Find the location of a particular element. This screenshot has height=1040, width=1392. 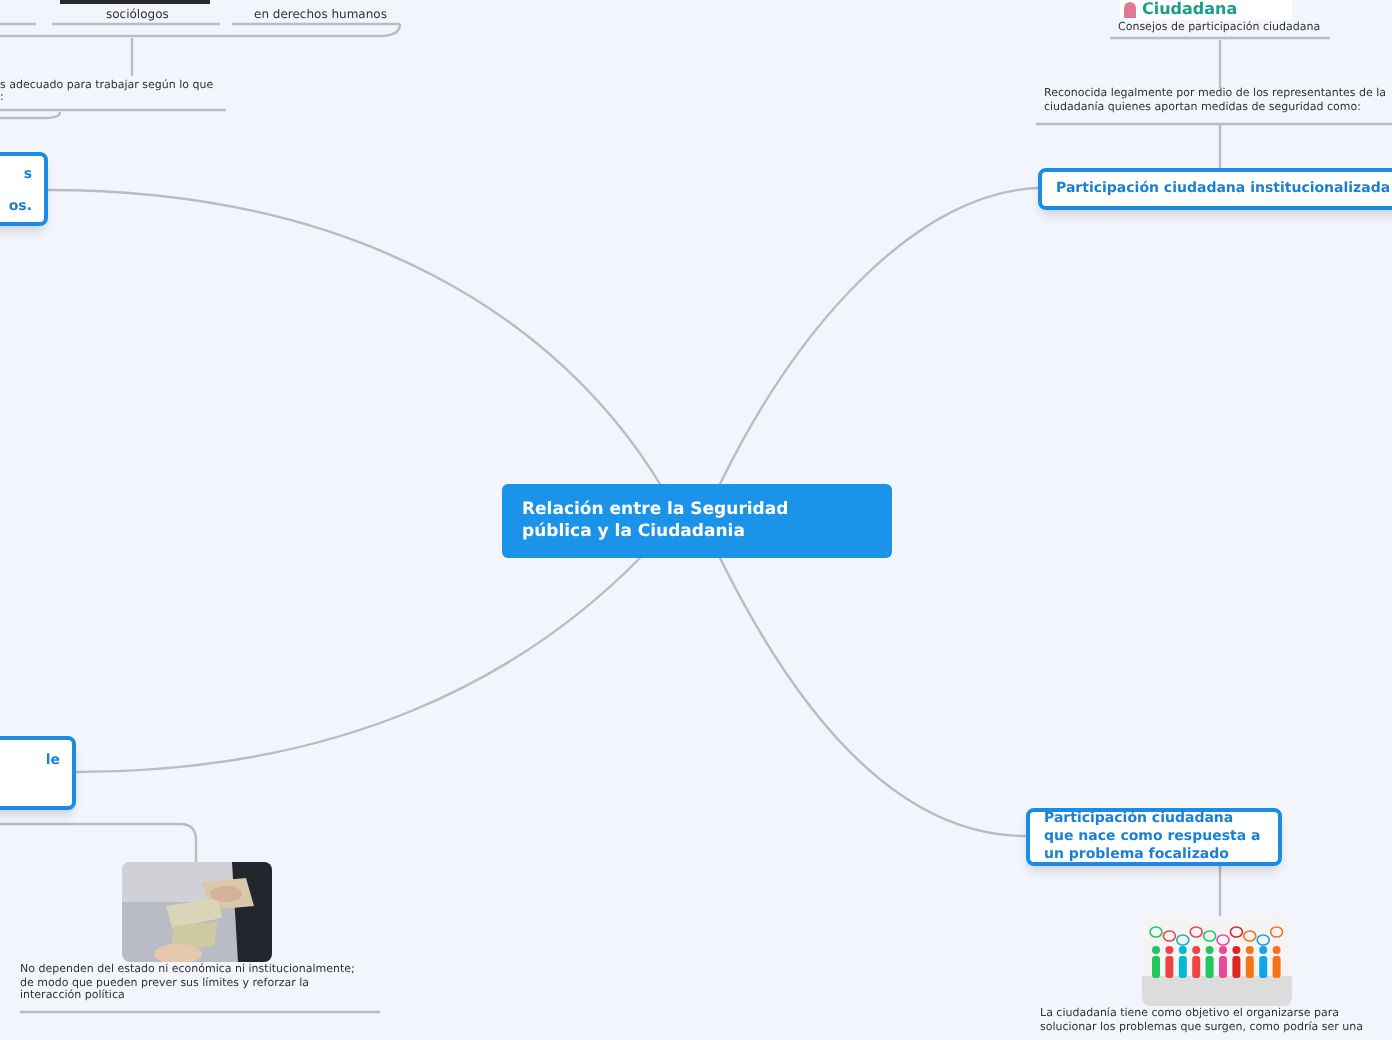

logo-text: Ciudadana is located at coordinates (1190, 10).